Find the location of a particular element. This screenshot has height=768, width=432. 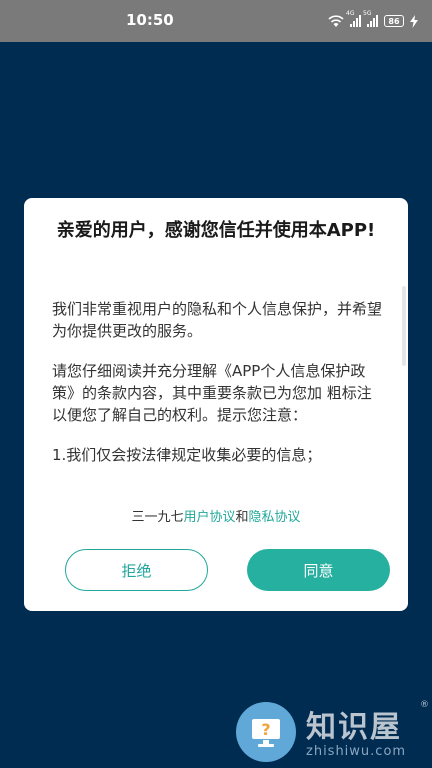

signal-5g-icon: 5G is located at coordinates (370, 18).